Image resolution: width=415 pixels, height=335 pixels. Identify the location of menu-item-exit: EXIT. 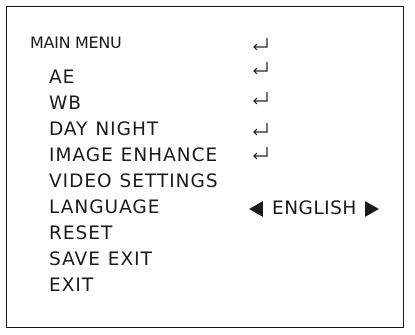
(71, 286).